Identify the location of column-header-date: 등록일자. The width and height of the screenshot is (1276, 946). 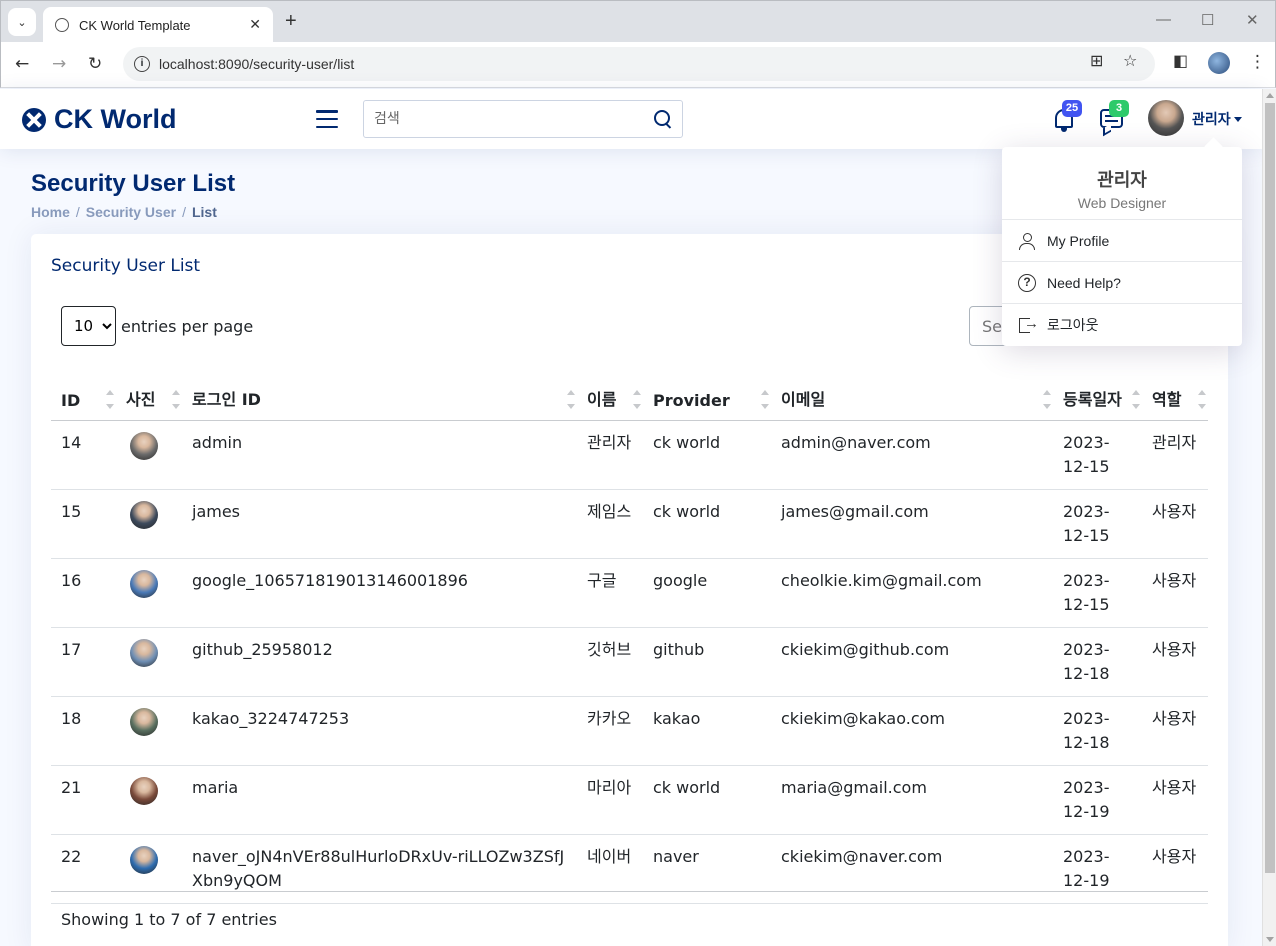
(1097, 392).